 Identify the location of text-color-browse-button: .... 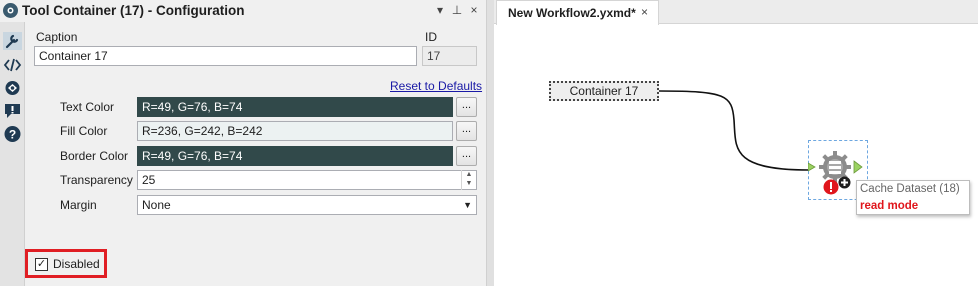
(466, 107).